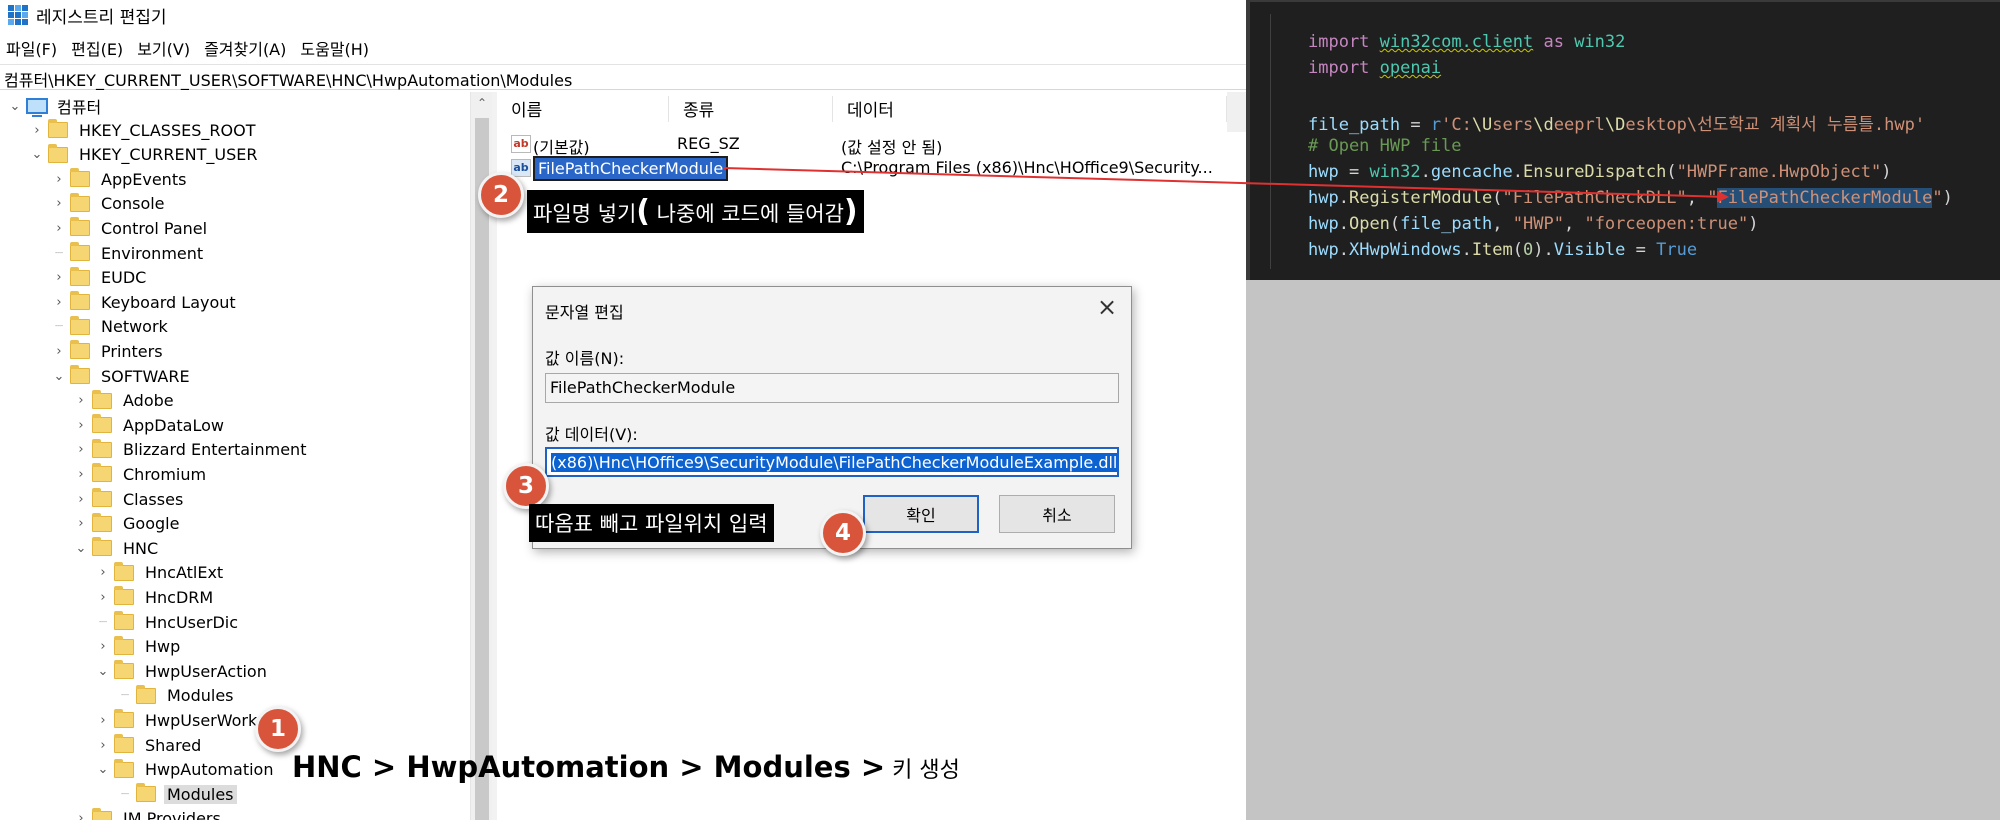 The height and width of the screenshot is (820, 2000). I want to click on code-token: ., so click(1518, 172).